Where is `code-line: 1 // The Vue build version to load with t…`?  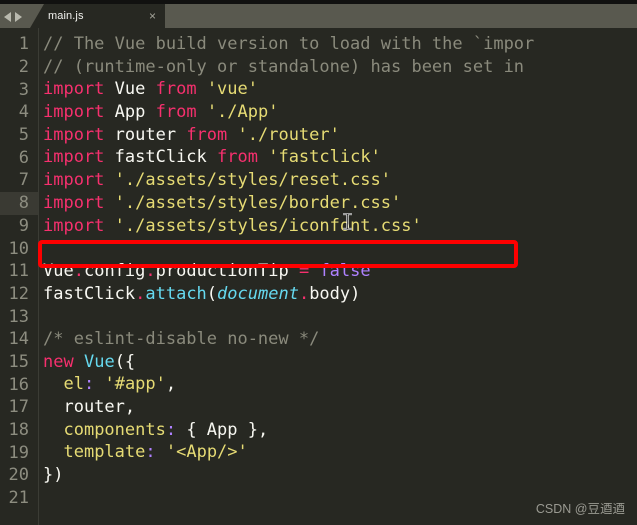 code-line: 1 // The Vue build version to load with t… is located at coordinates (318, 44).